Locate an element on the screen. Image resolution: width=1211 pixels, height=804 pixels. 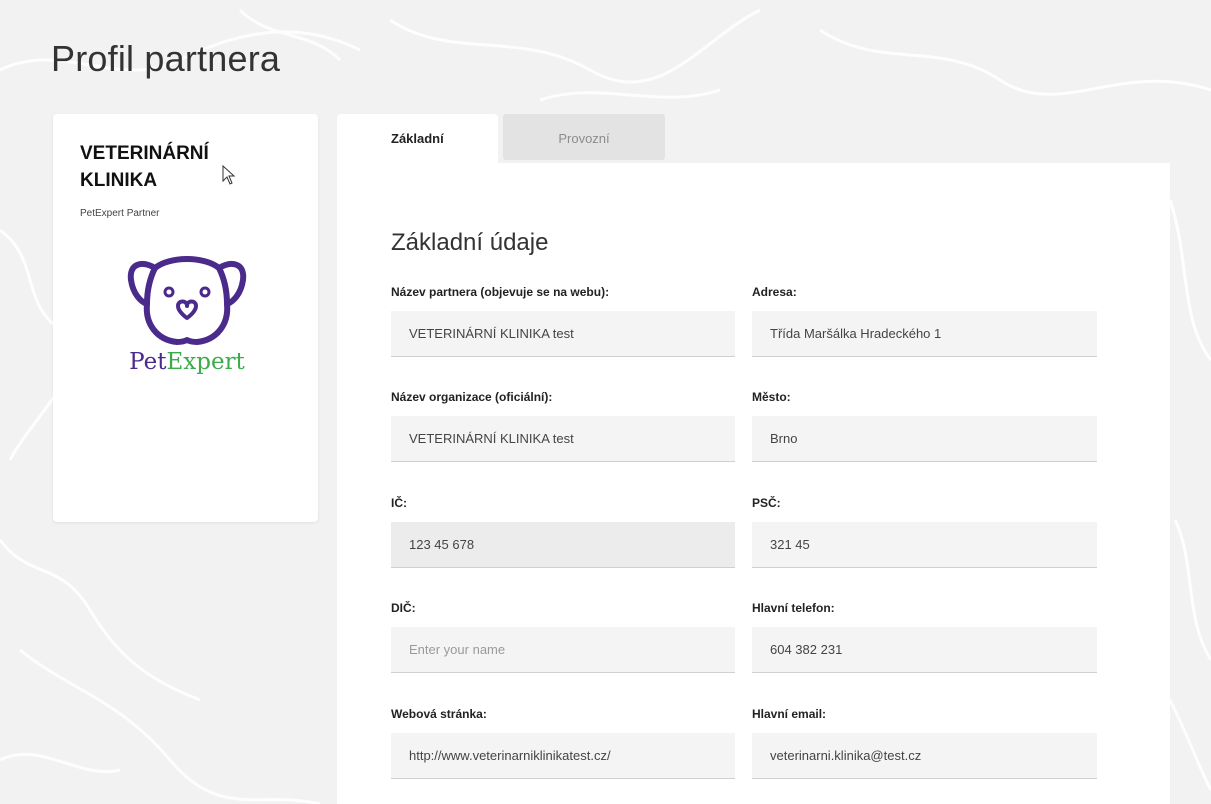
partner-name-input is located at coordinates (563, 334).